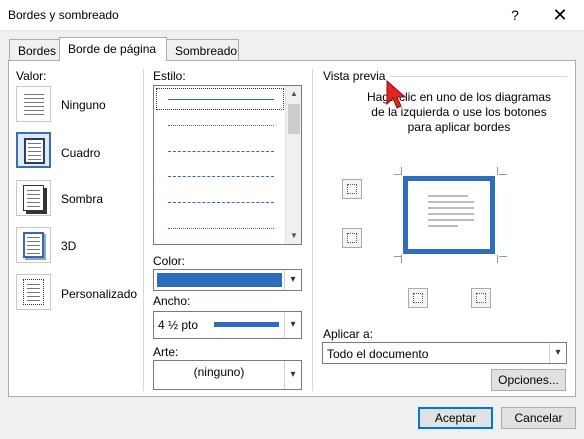 This screenshot has height=439, width=584. What do you see at coordinates (221, 228) in the screenshot?
I see `style-dash-dot-dot` at bounding box center [221, 228].